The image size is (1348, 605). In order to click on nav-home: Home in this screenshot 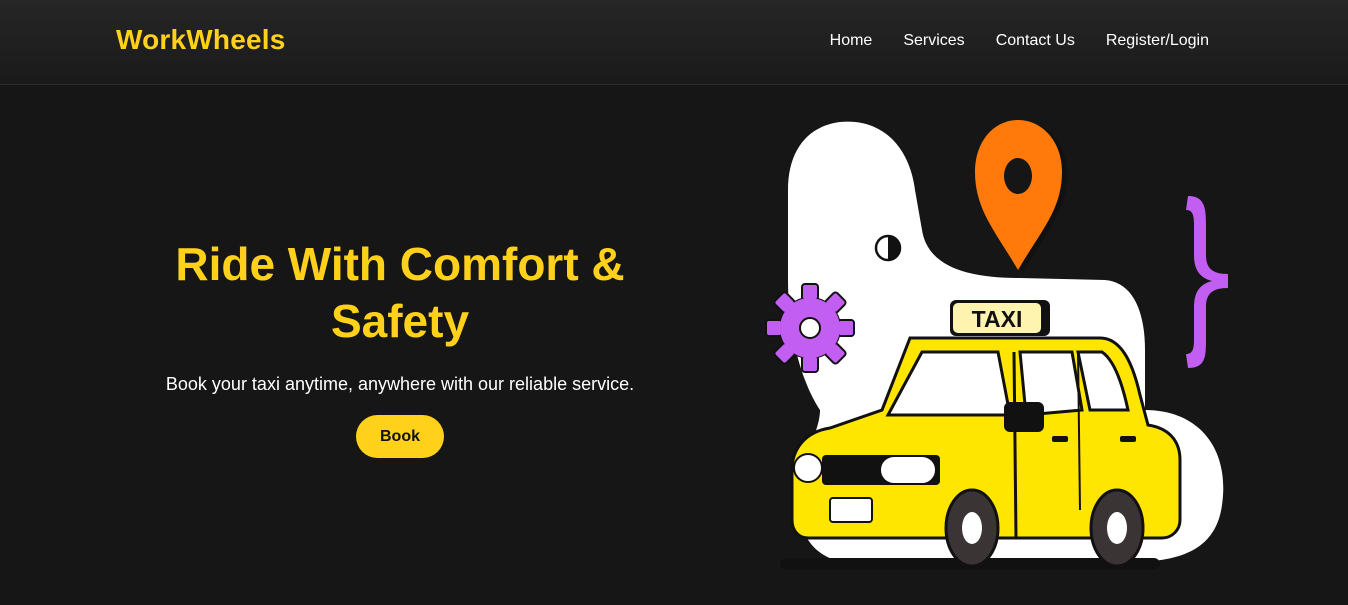, I will do `click(851, 41)`.